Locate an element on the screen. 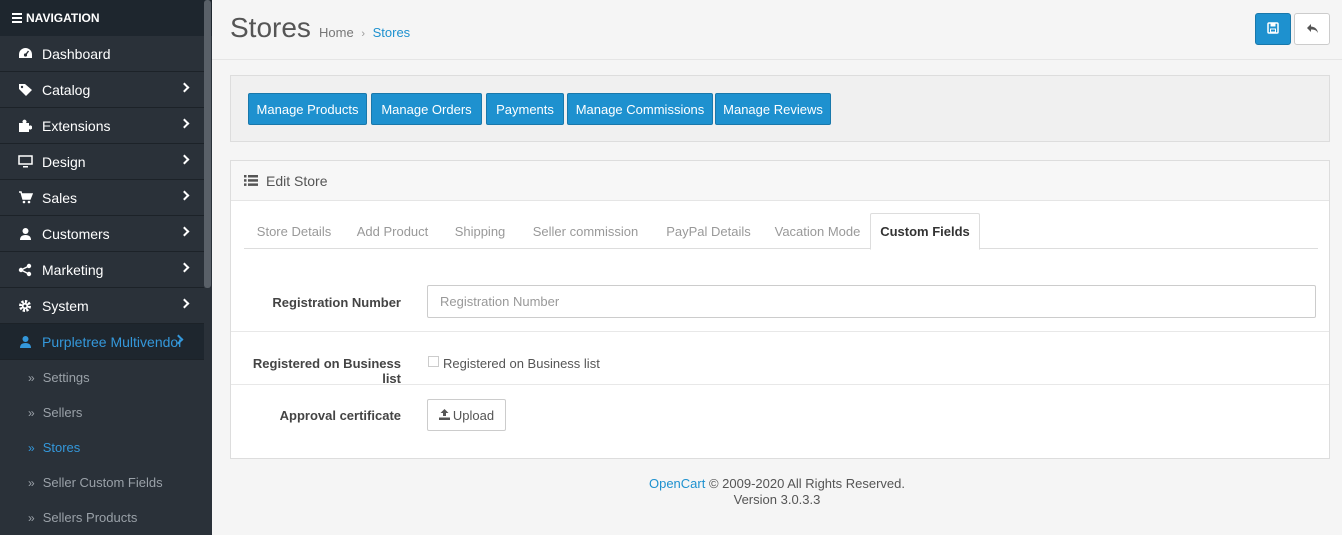 The height and width of the screenshot is (535, 1342). puzzle-icon is located at coordinates (25, 126).